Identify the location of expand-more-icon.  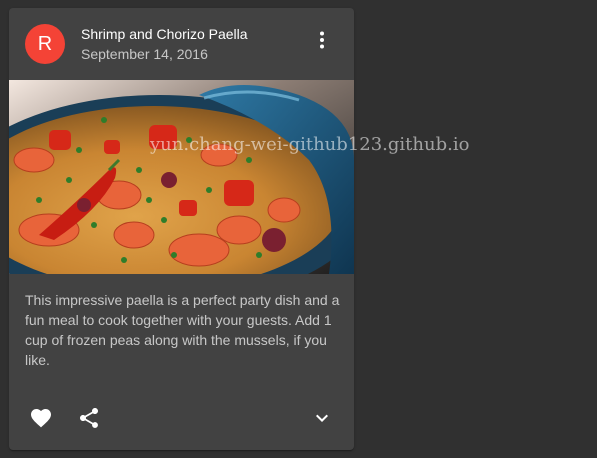
(322, 418).